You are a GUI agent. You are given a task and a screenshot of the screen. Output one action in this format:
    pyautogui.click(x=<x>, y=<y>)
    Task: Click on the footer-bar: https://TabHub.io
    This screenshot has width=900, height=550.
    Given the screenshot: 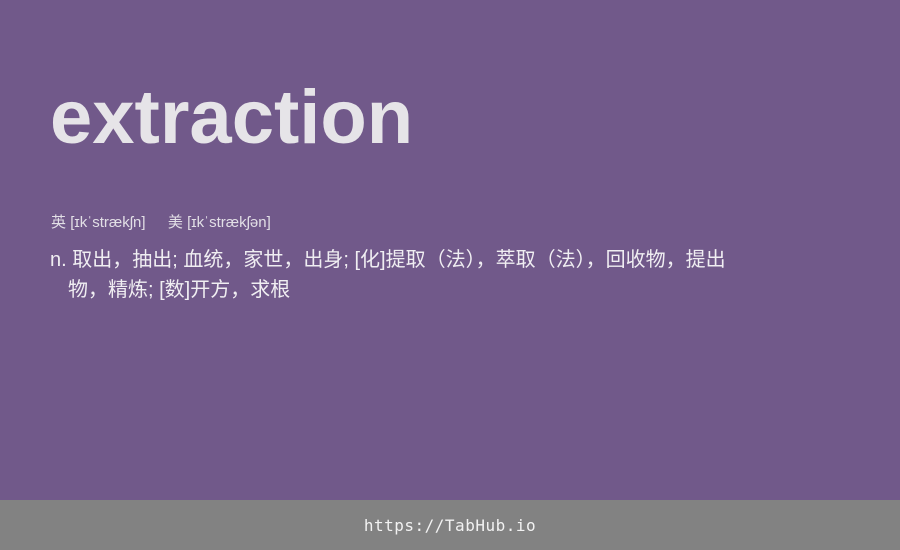 What is the action you would take?
    pyautogui.click(x=450, y=525)
    